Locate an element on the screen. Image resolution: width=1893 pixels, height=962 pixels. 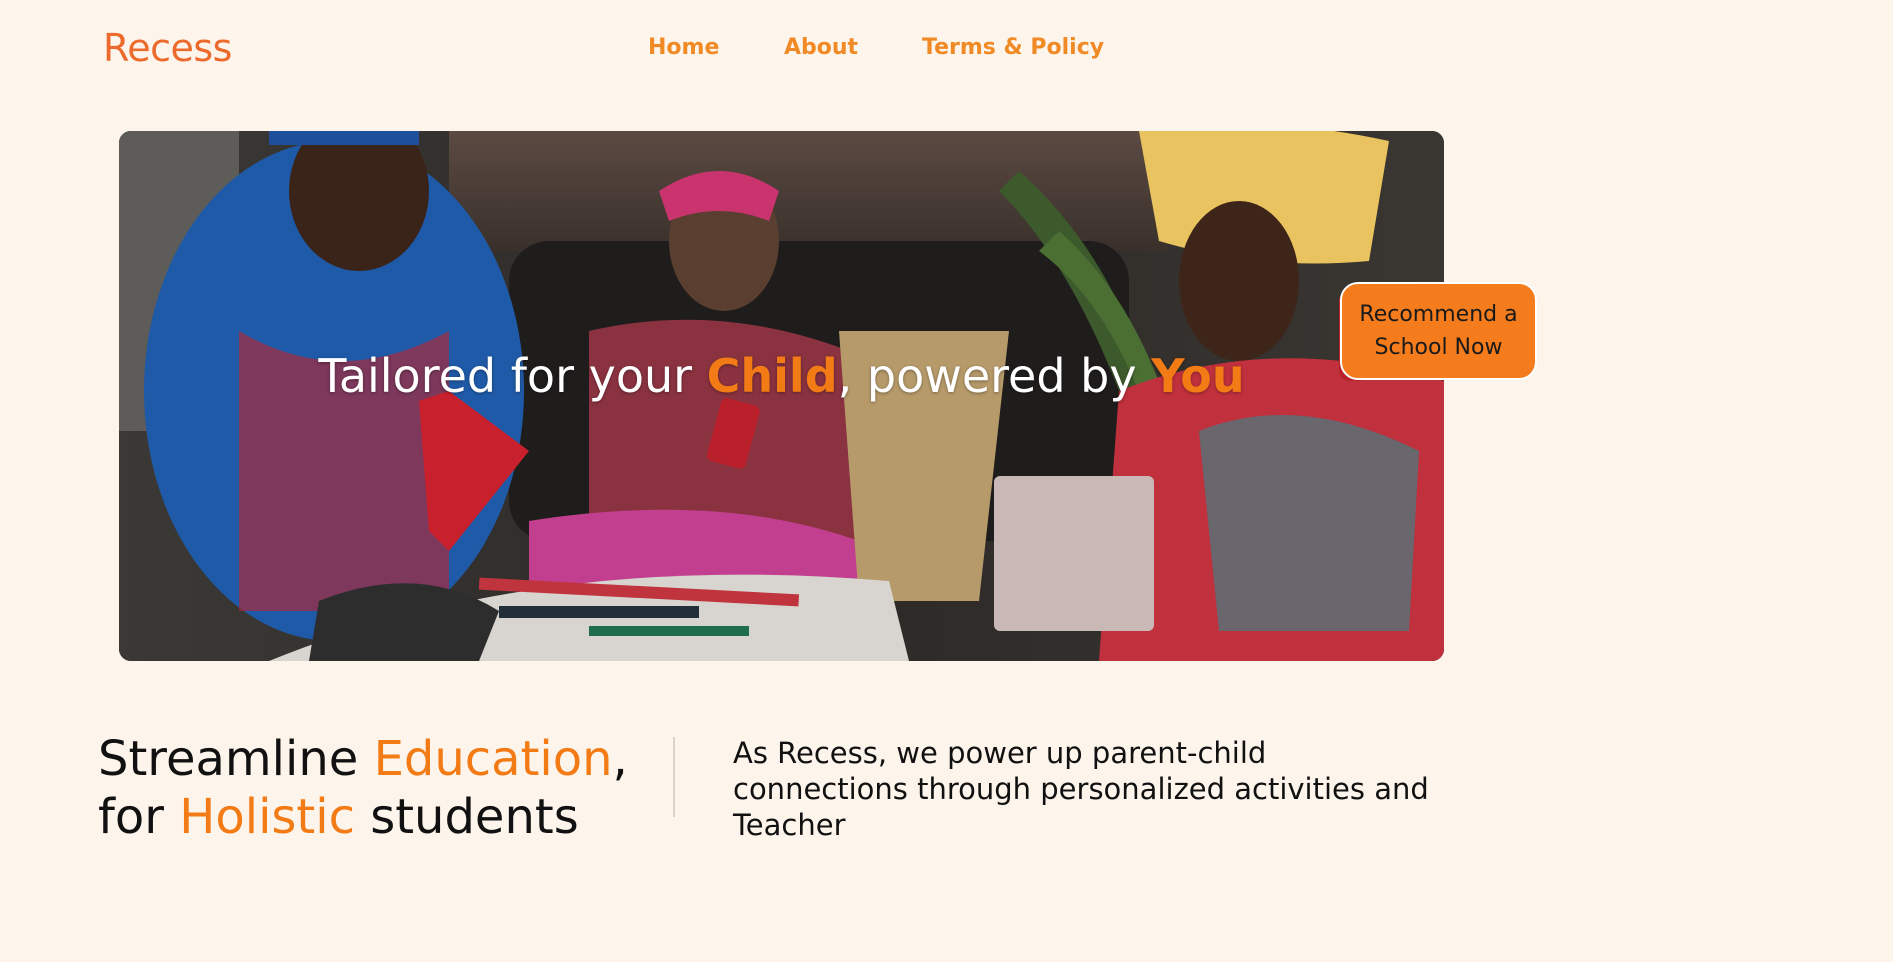
hero-title-highlight-child: Child is located at coordinates (772, 376).